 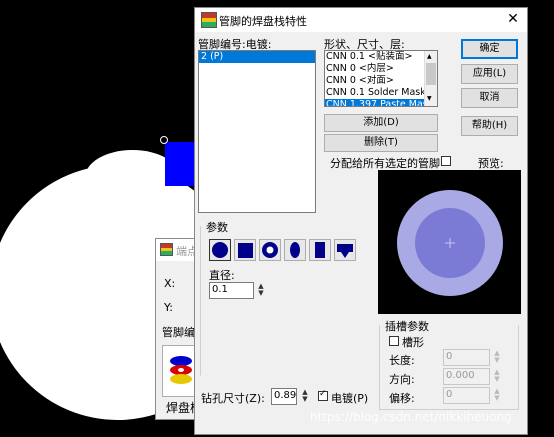 I want to click on shape-odd-button, so click(x=345, y=250).